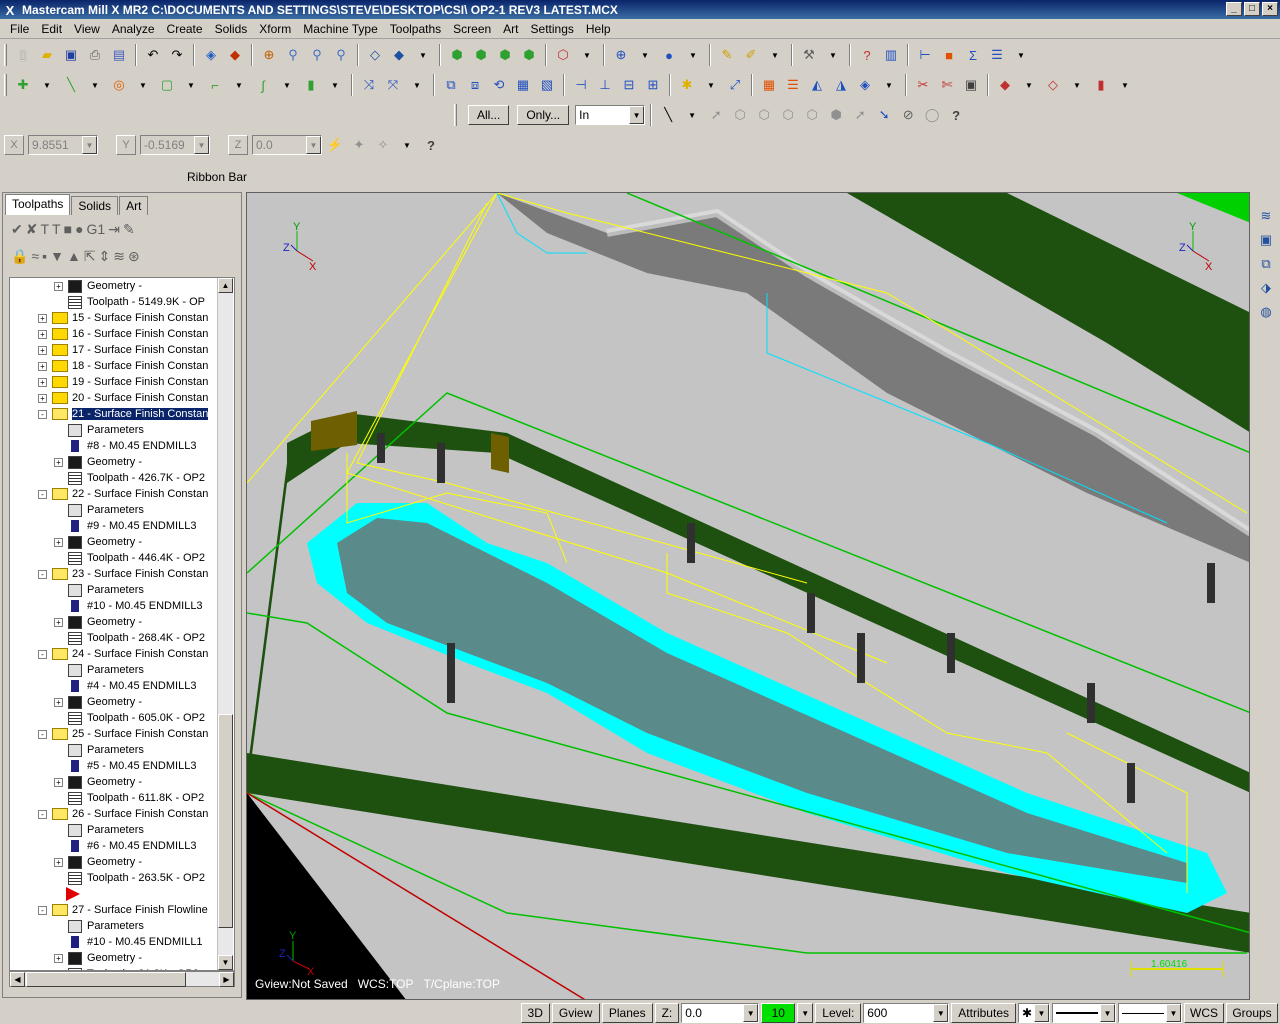 The height and width of the screenshot is (1024, 1280). What do you see at coordinates (923, 85) in the screenshot?
I see `solid-extrude-icon: ✂` at bounding box center [923, 85].